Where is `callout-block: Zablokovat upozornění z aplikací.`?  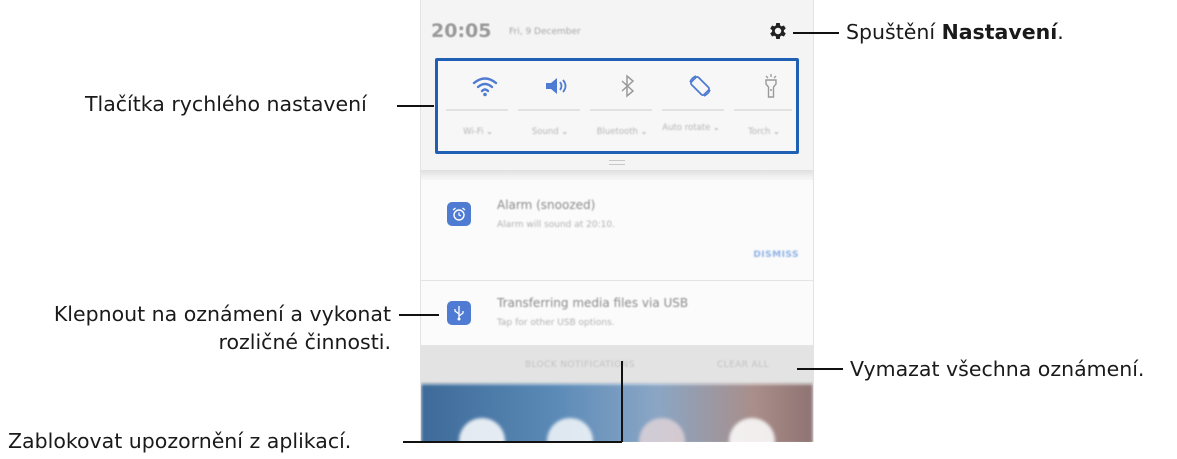
callout-block: Zablokovat upozornění z aplikací. is located at coordinates (180, 441).